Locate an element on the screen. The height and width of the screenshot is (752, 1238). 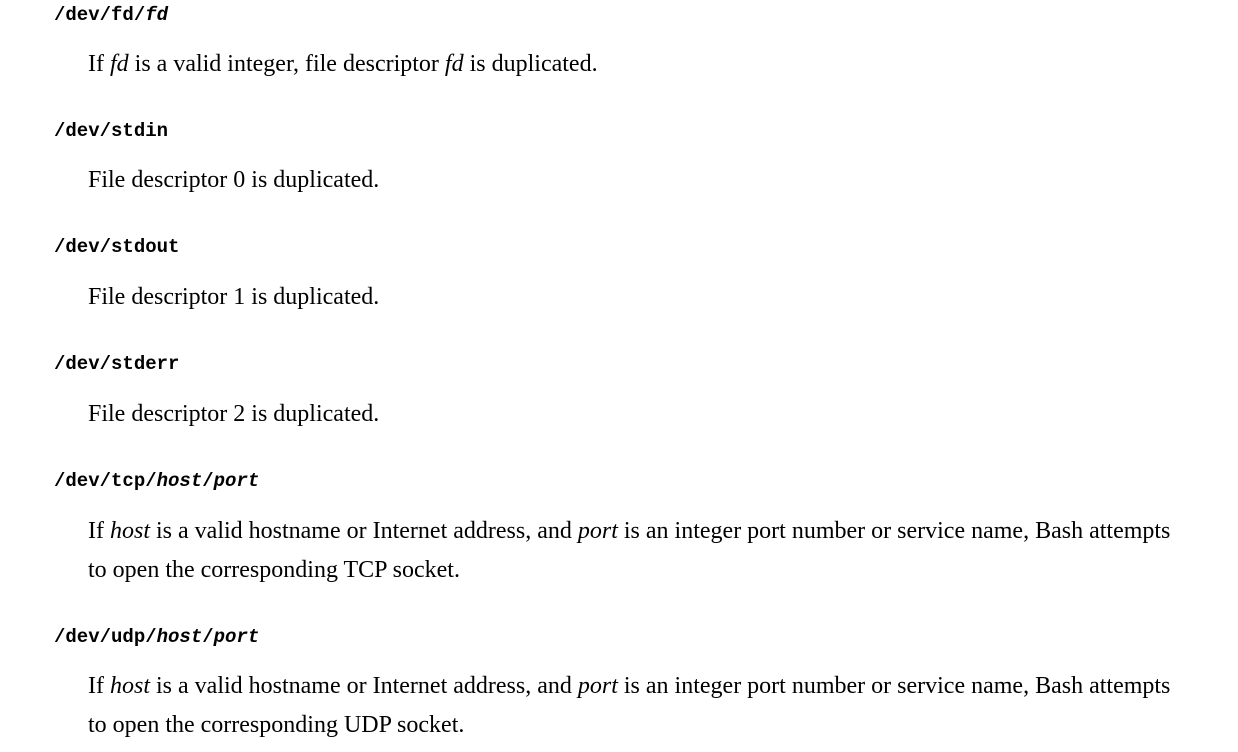
term-dev-udp: /dev/udp/host/port is located at coordinates (156, 637).